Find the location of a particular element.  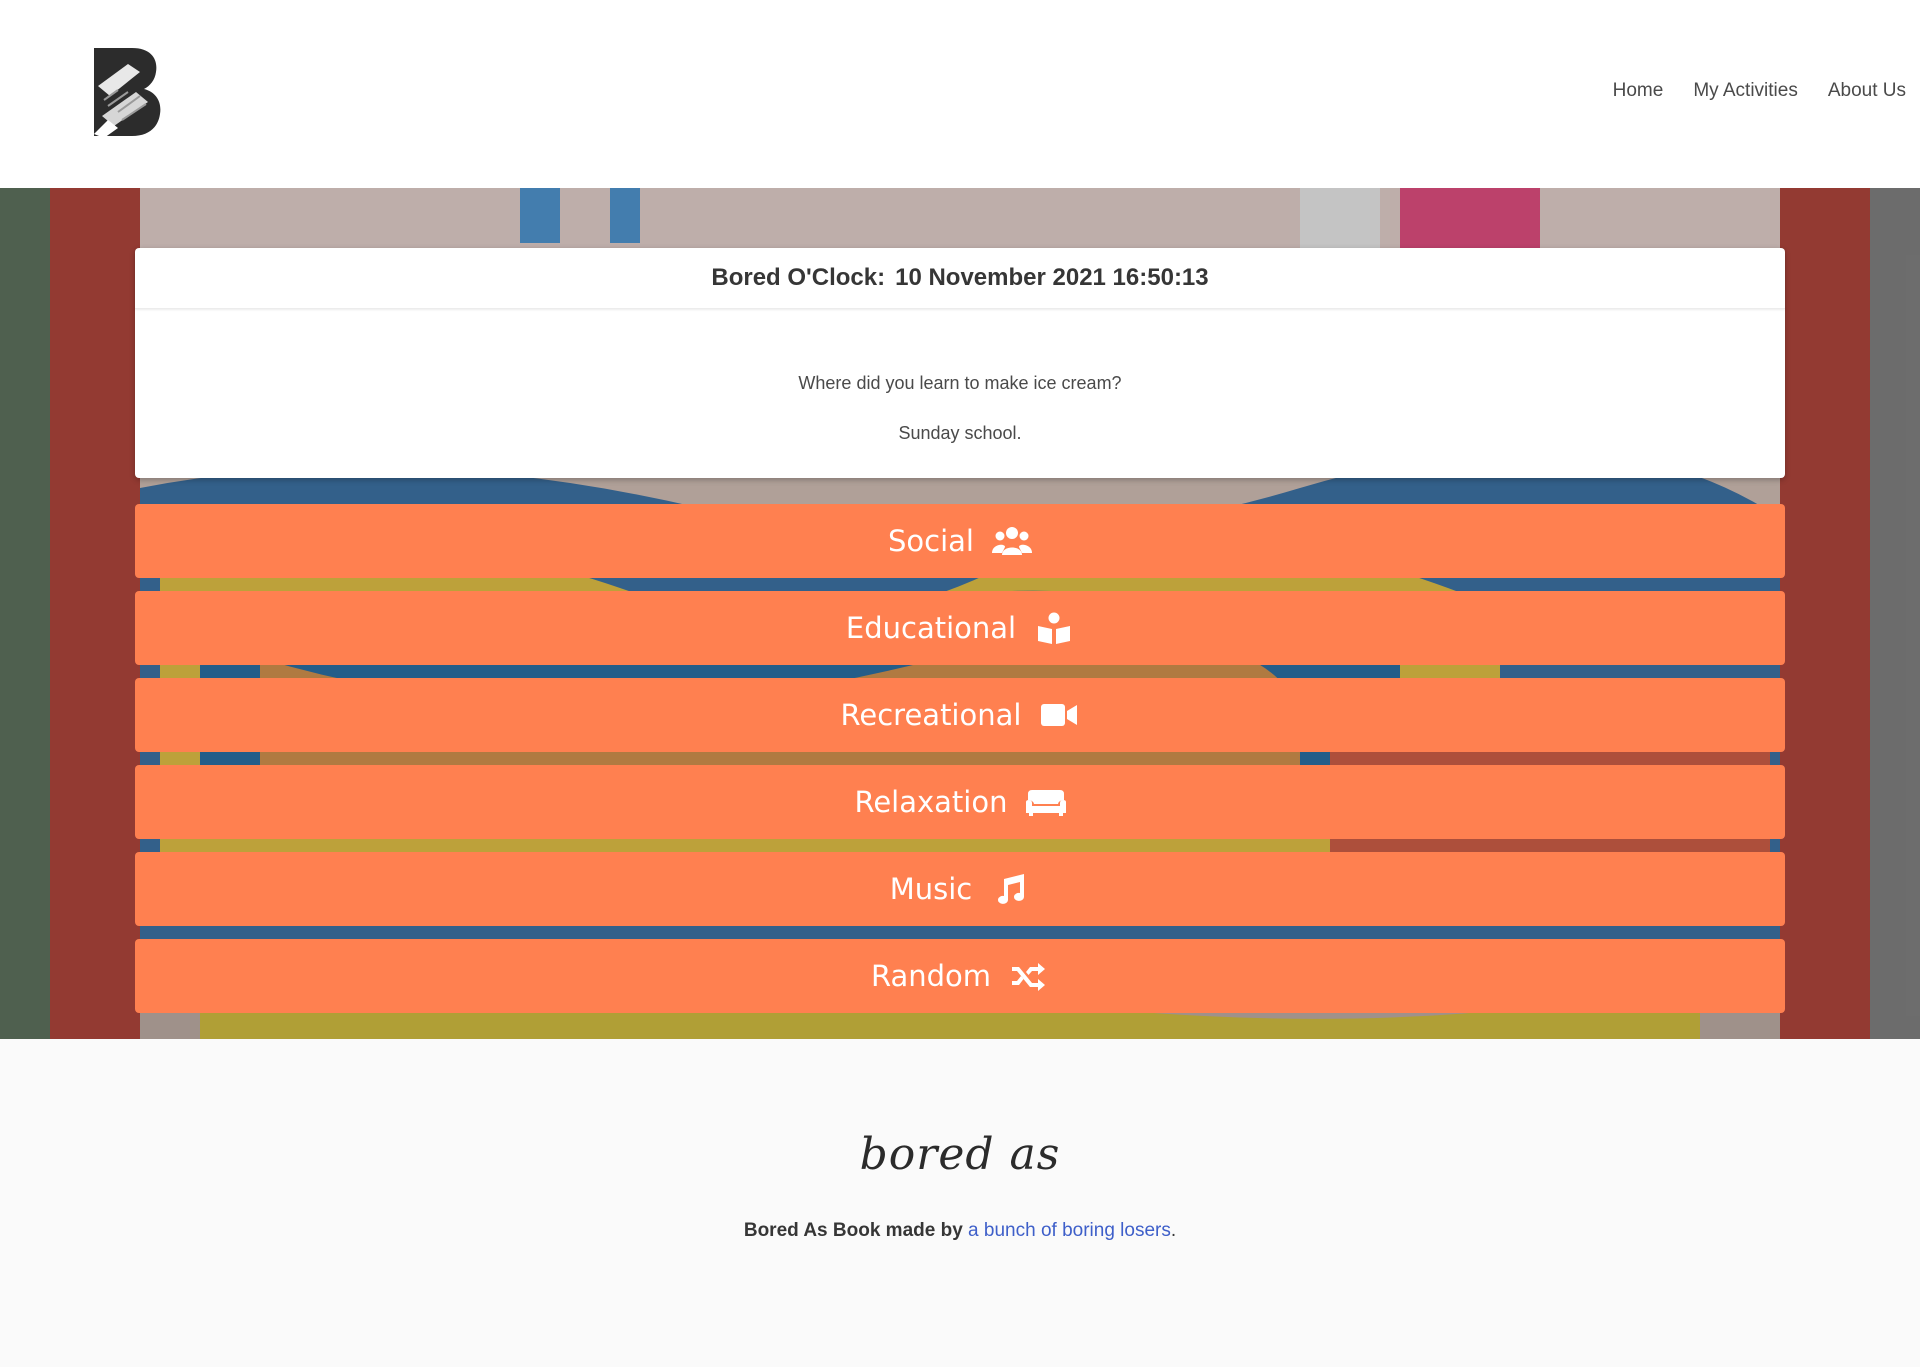

clock-header: Bored O'Clock: 10 November 2021 16:50:13 is located at coordinates (960, 278).